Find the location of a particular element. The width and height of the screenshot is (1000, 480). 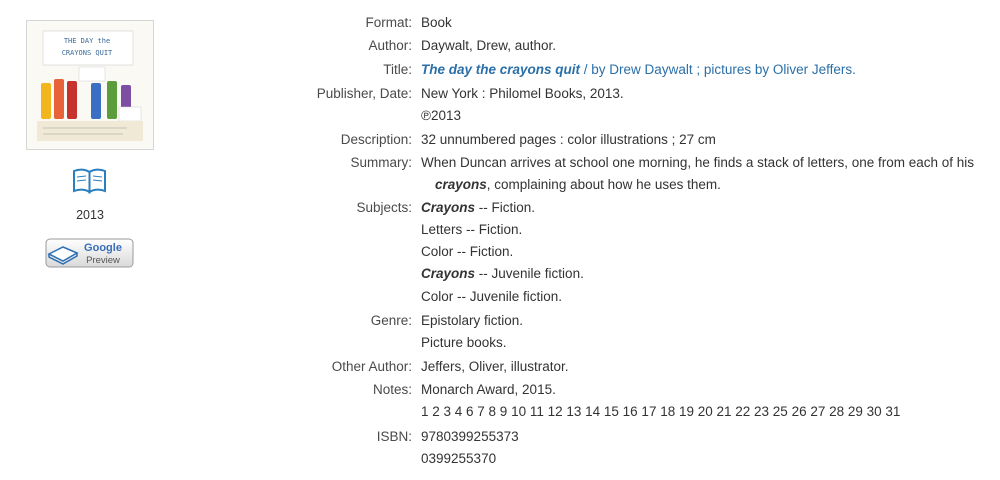

summary-label: Summary: is located at coordinates (381, 162).